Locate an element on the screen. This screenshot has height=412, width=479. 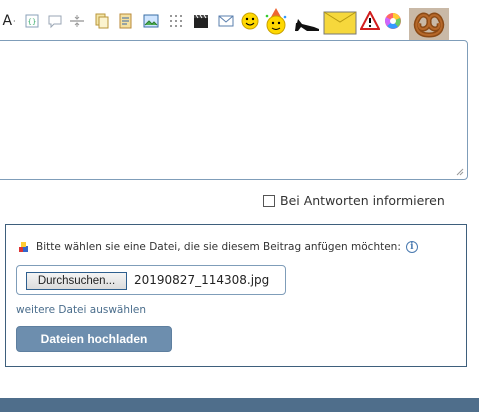
info-icon: i is located at coordinates (411, 247).